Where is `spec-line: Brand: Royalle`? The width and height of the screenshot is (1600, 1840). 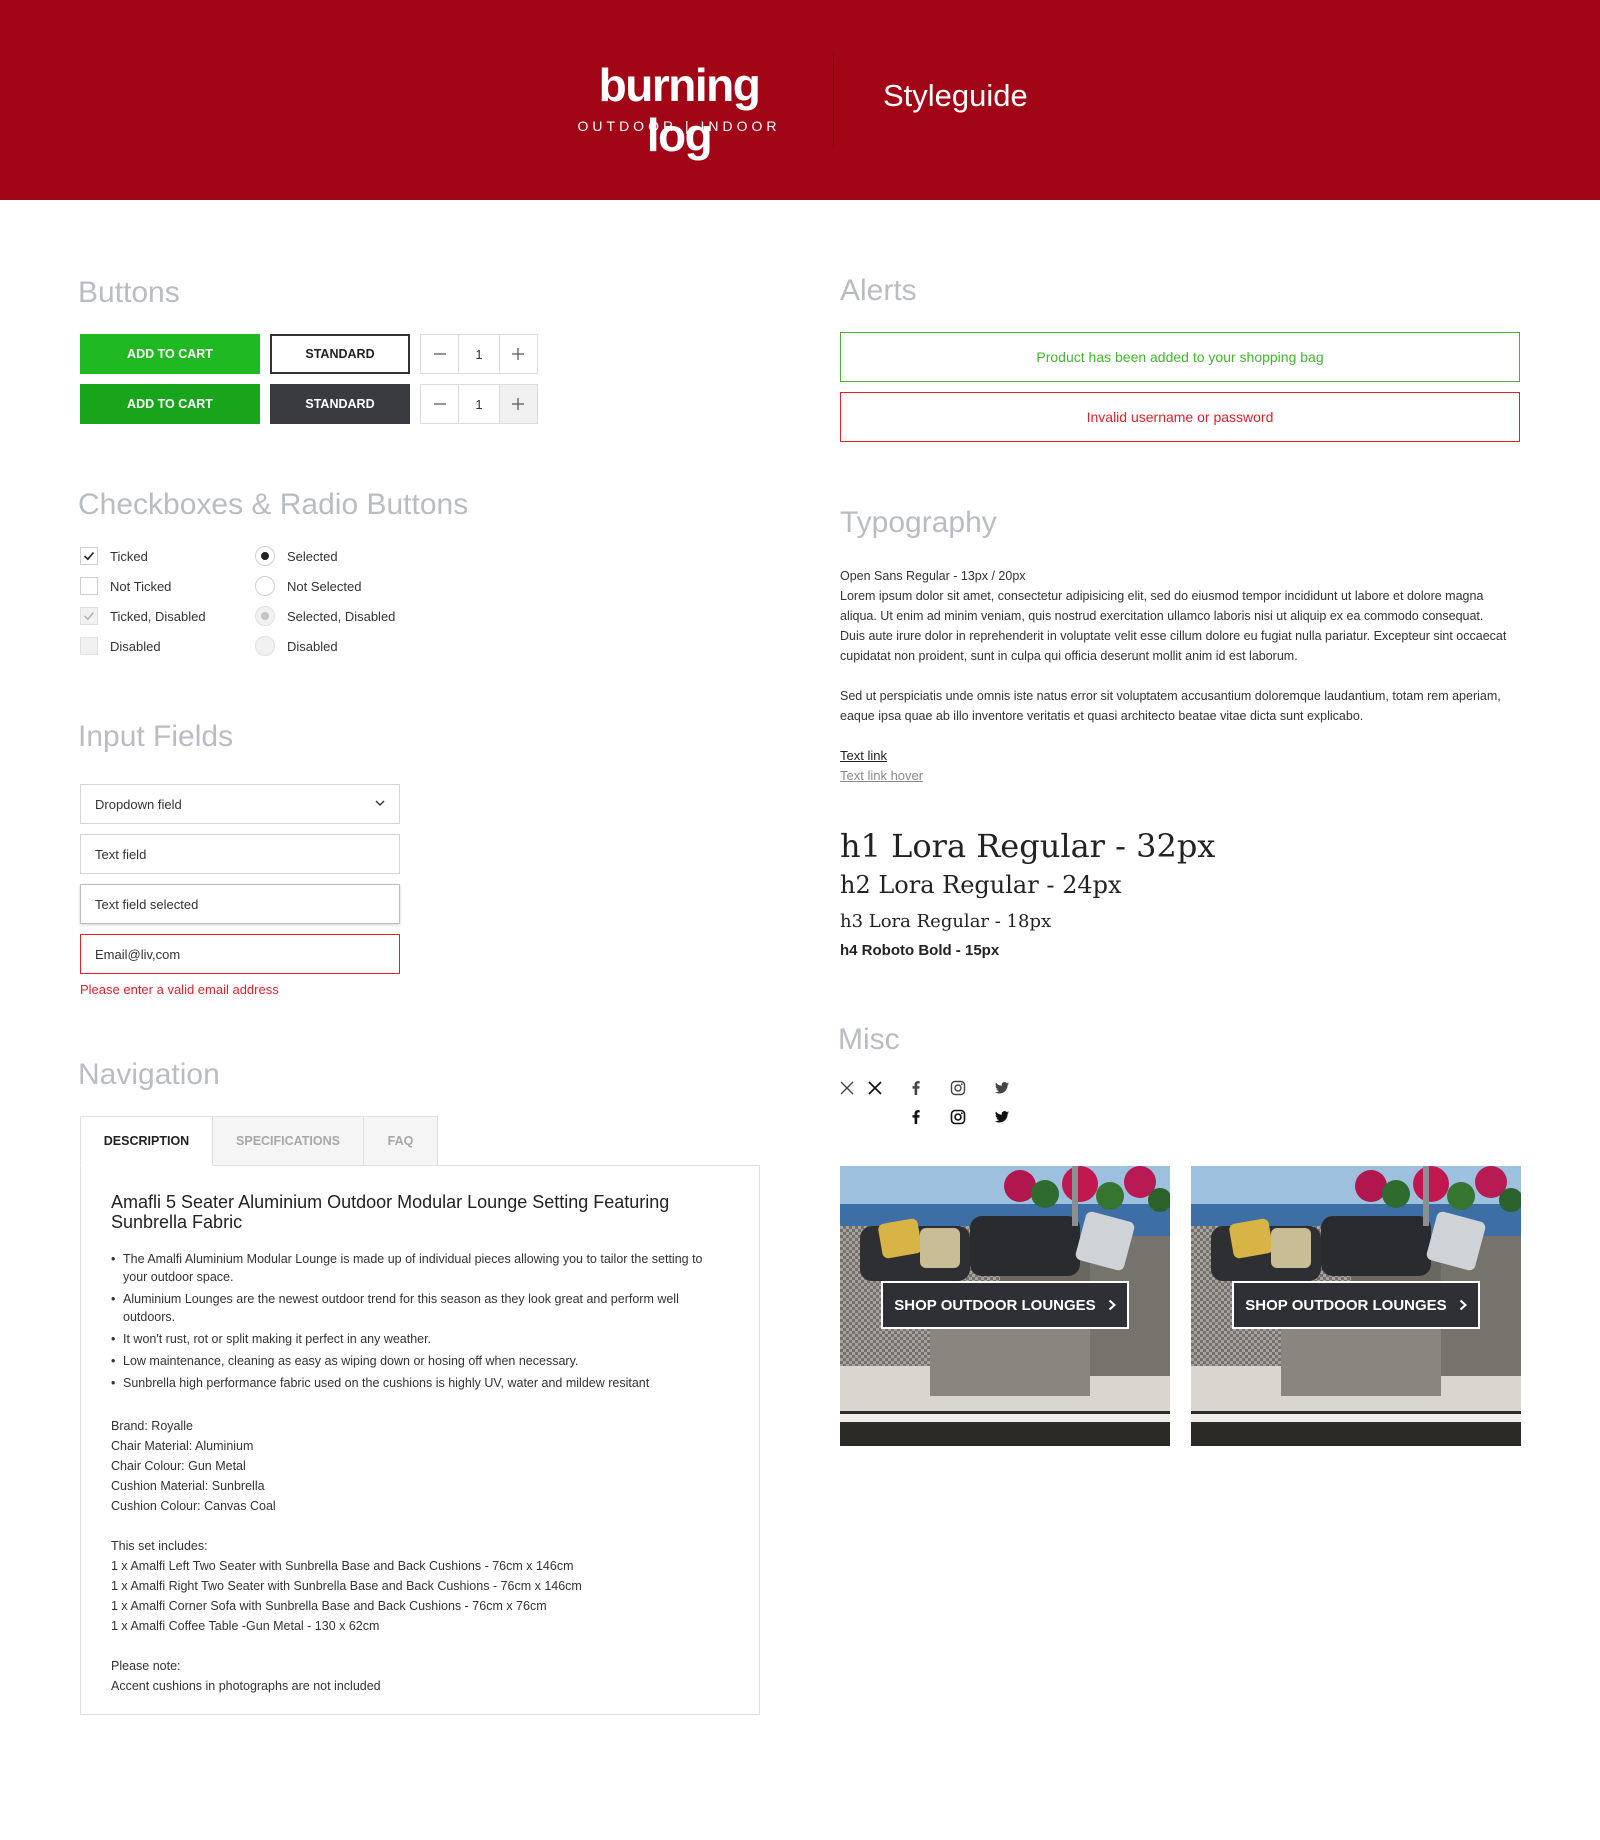 spec-line: Brand: Royalle is located at coordinates (152, 1426).